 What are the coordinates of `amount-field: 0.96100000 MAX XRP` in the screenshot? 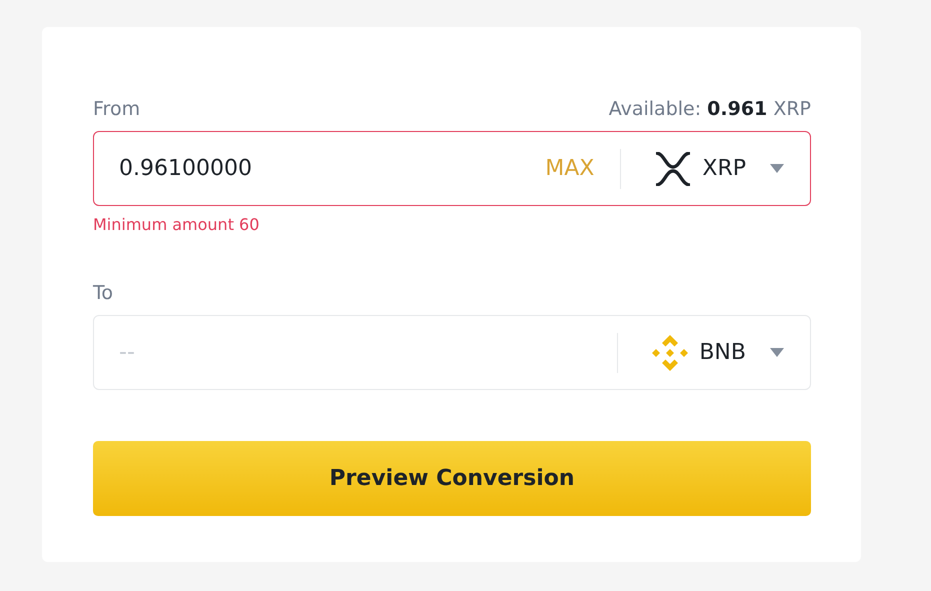 It's located at (452, 168).